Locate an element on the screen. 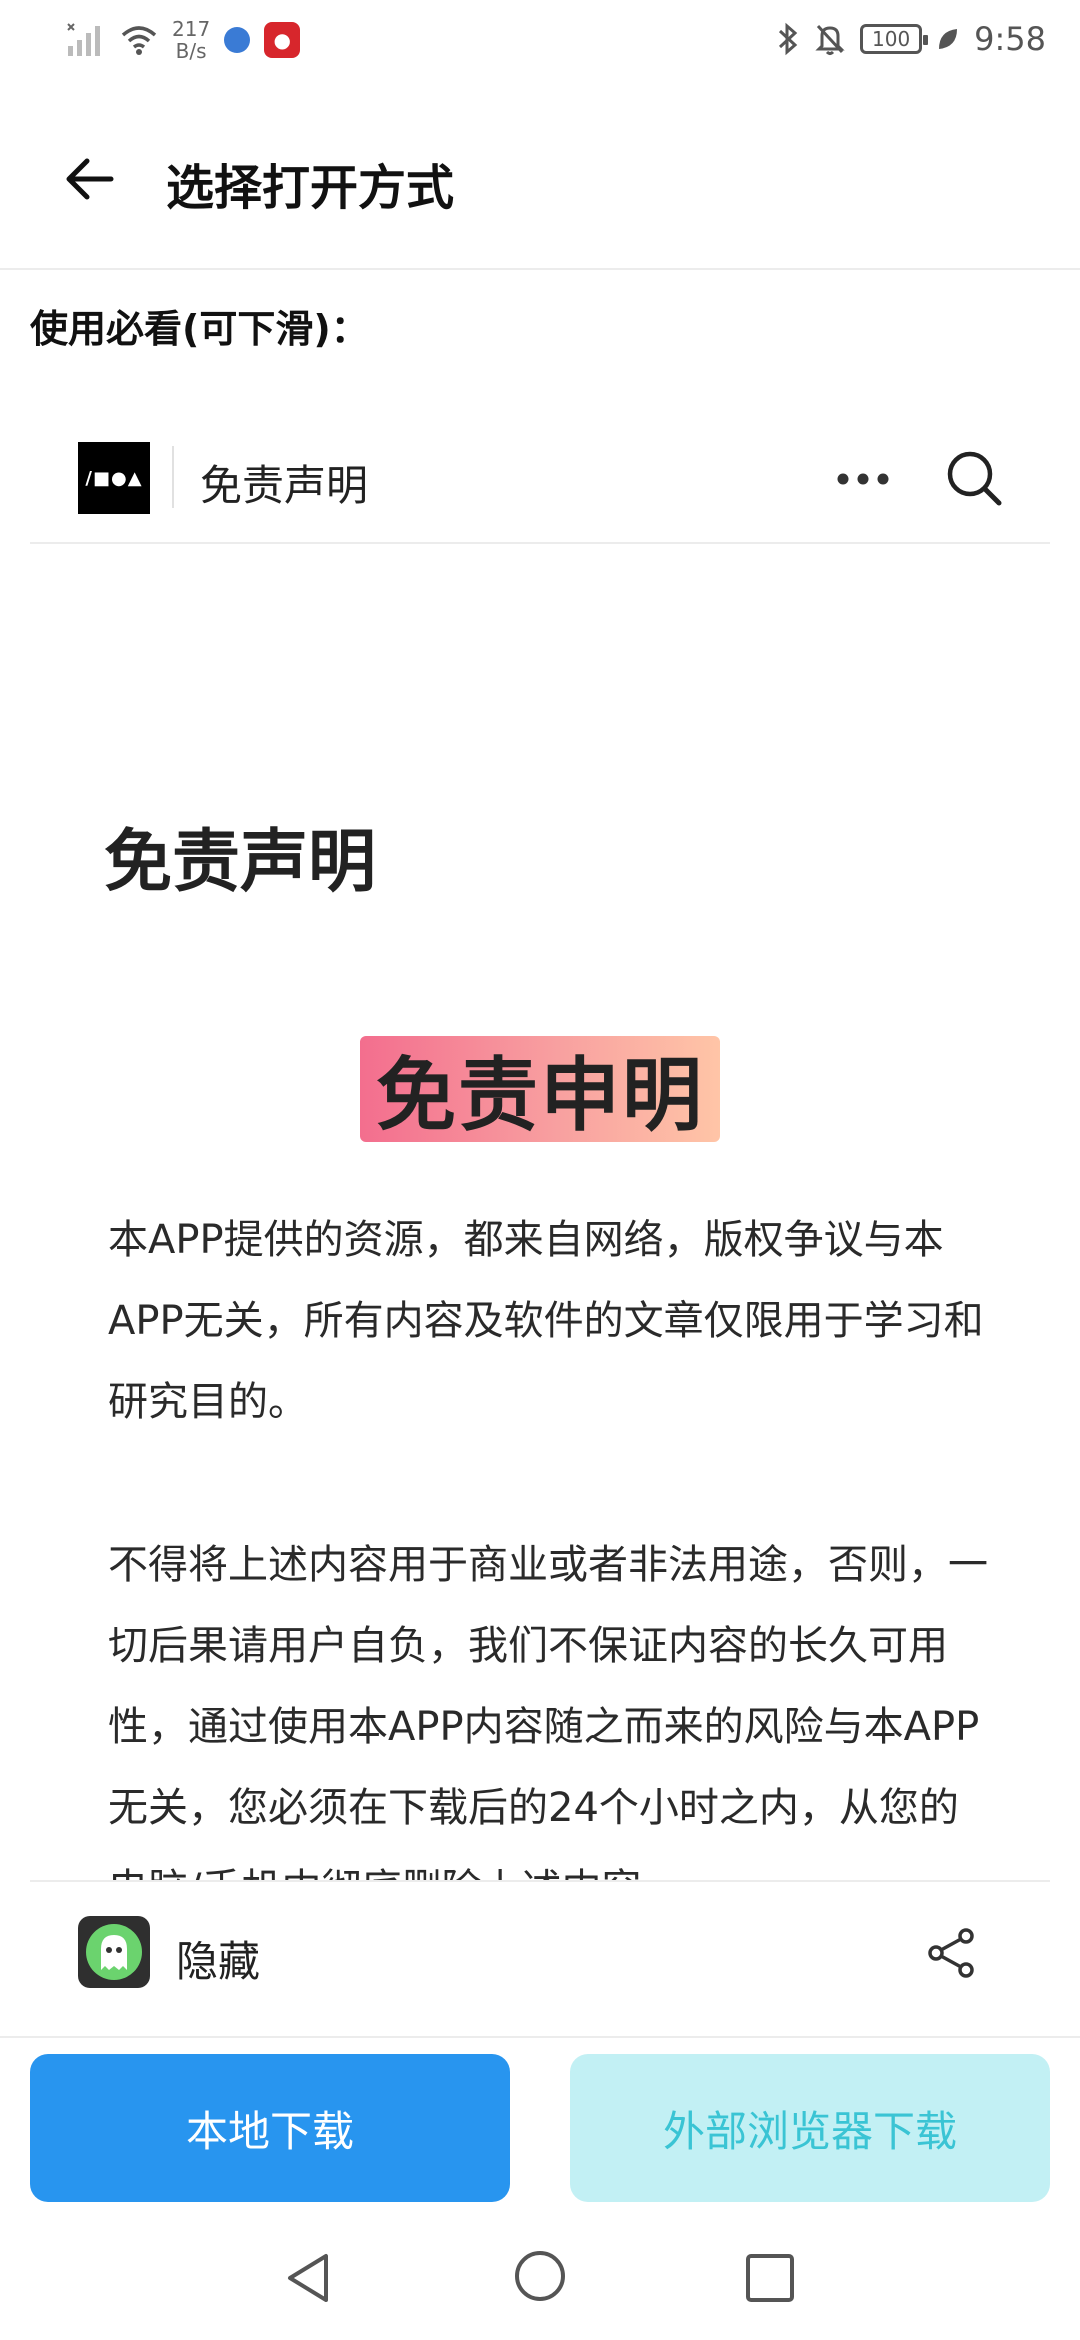 The width and height of the screenshot is (1080, 2340). battery-level: 100 is located at coordinates (891, 39).